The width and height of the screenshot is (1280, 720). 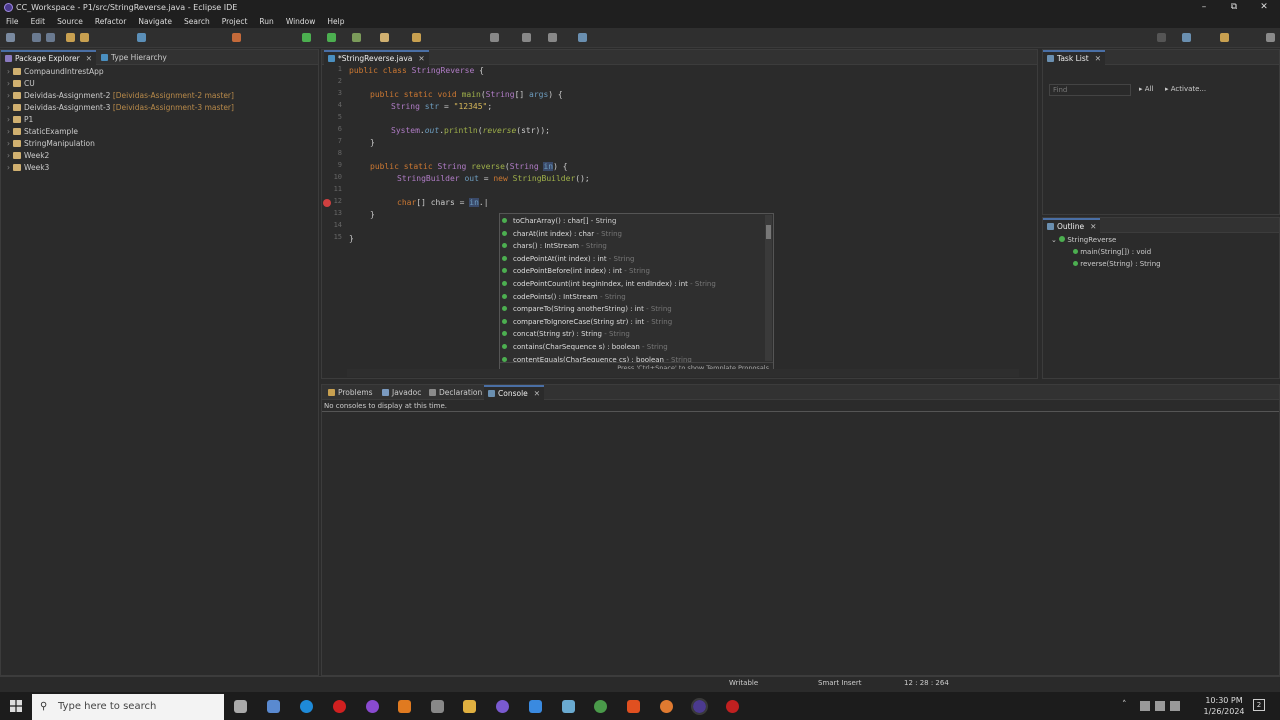 What do you see at coordinates (514, 392) in the screenshot?
I see `tab-console: Console ✕` at bounding box center [514, 392].